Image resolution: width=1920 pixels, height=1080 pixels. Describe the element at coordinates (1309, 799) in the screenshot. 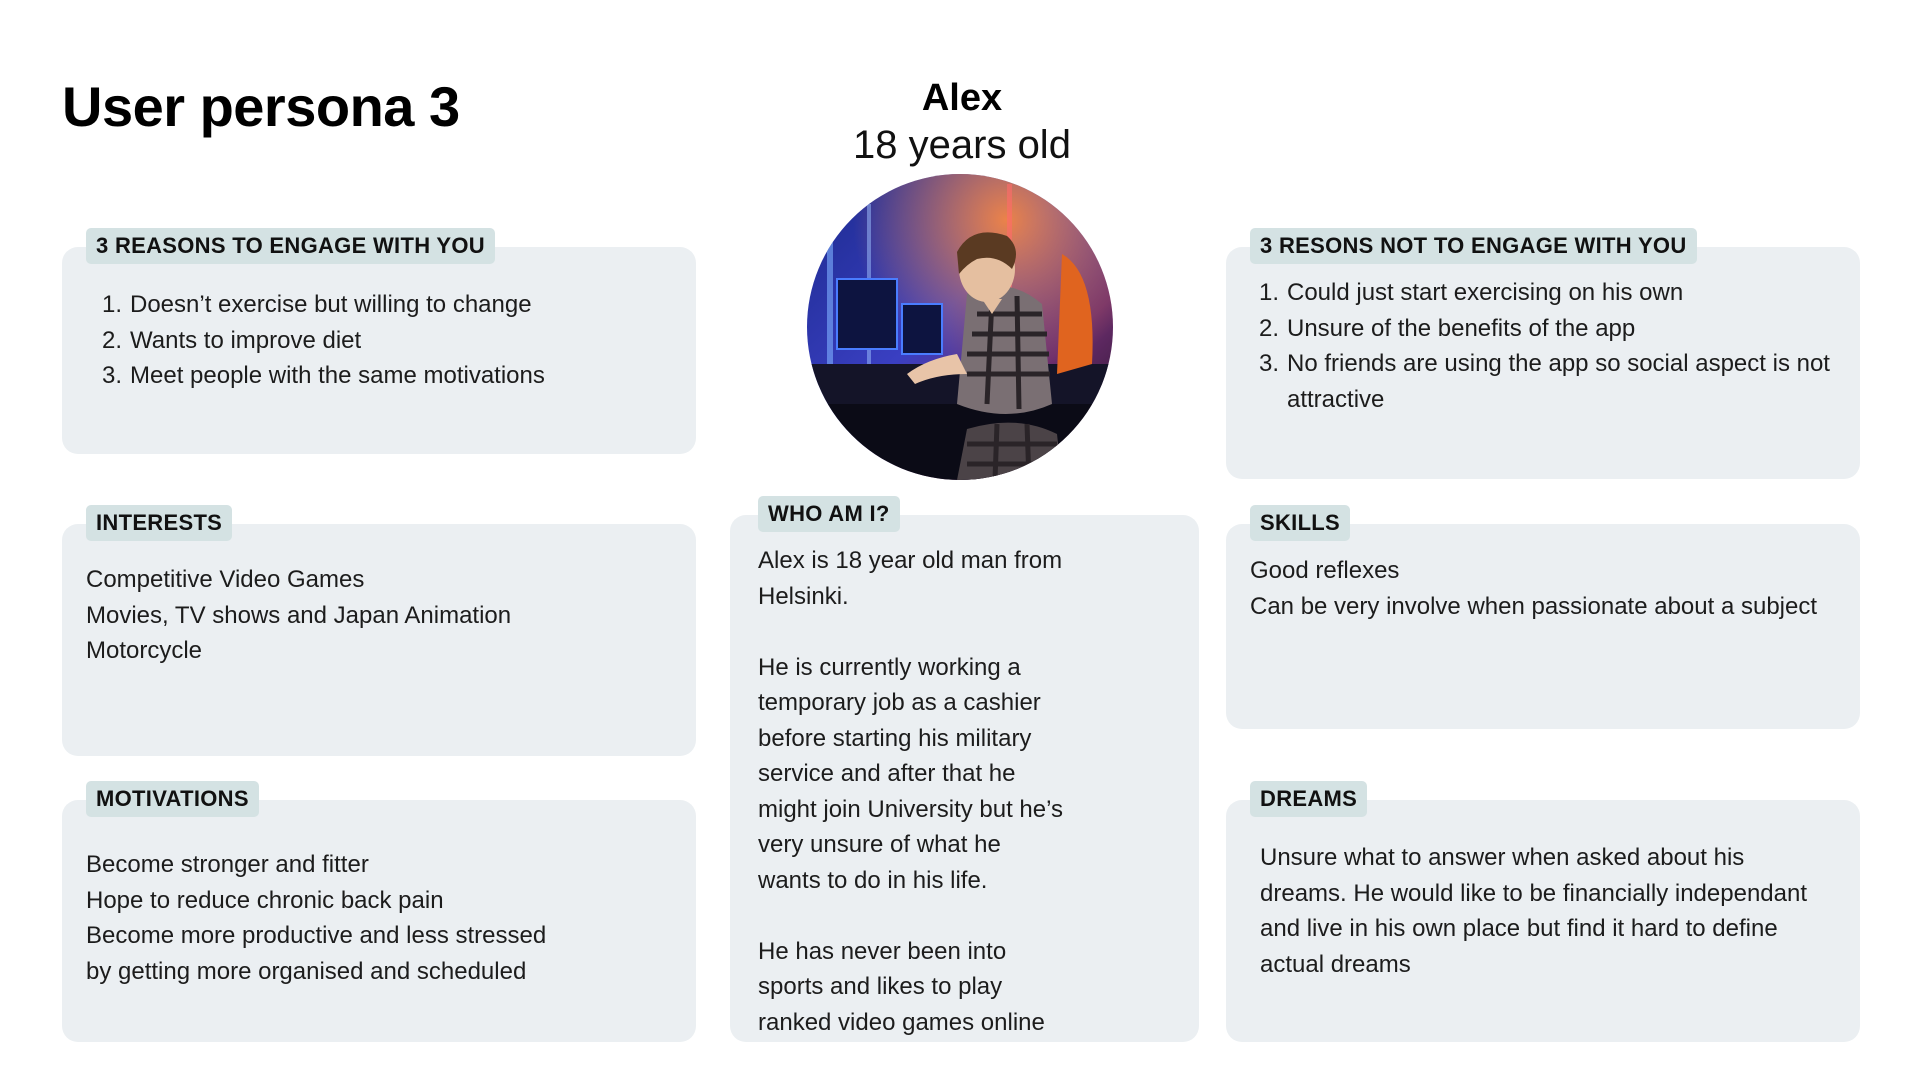

I see `dreams-heading: DREAMS` at that location.